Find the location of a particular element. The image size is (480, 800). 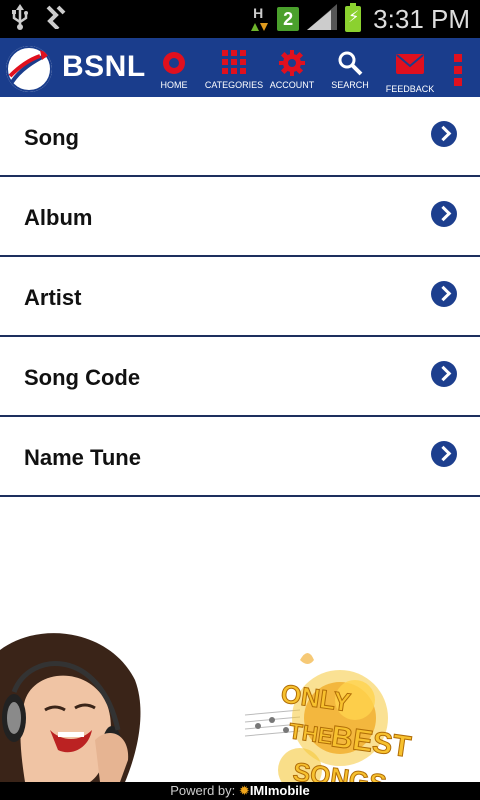

debug-icon is located at coordinates (55, 19).